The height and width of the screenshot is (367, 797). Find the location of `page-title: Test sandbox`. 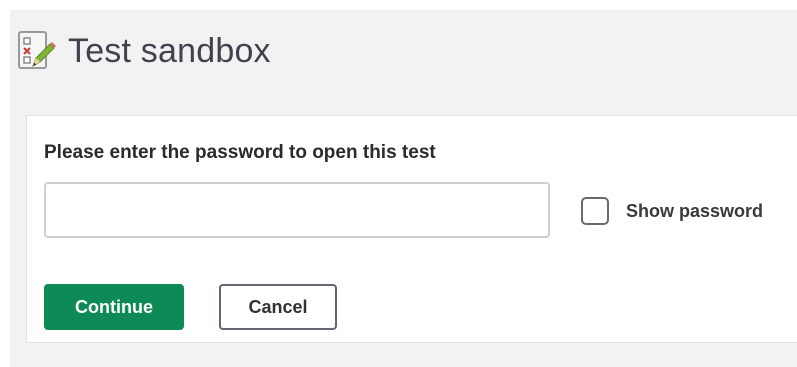

page-title: Test sandbox is located at coordinates (169, 50).